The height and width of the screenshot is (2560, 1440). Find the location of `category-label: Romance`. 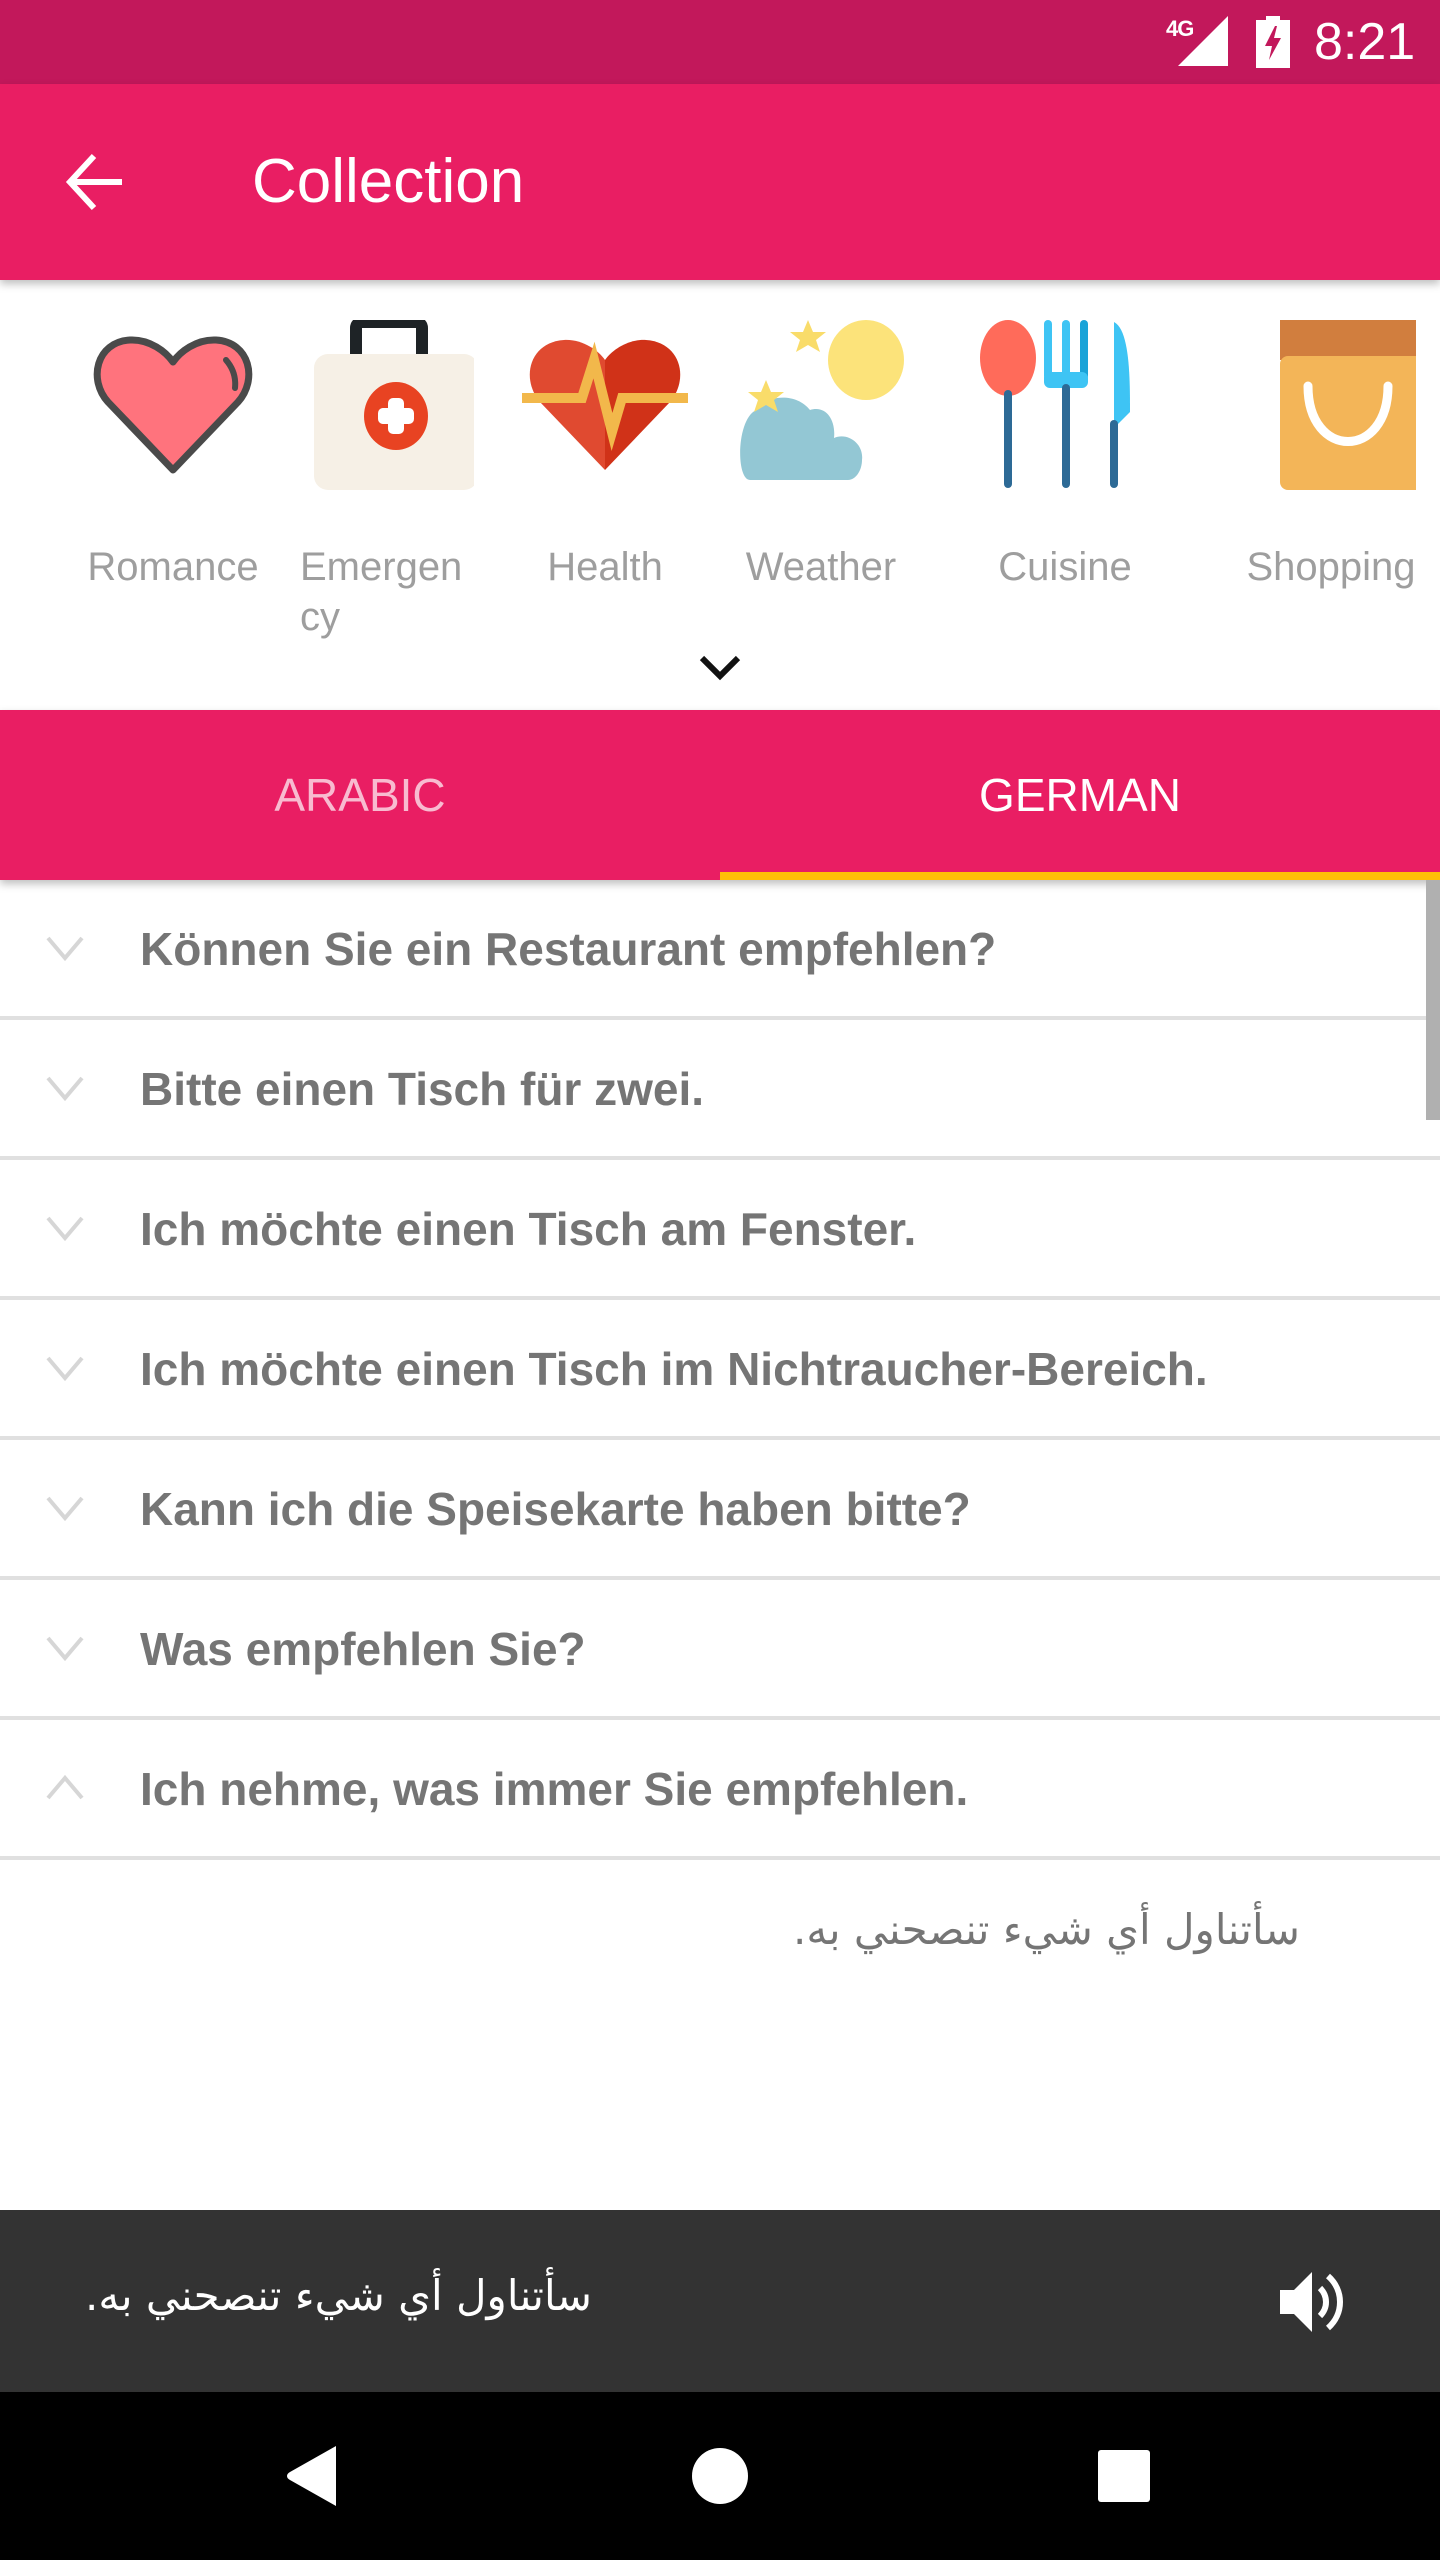

category-label: Romance is located at coordinates (173, 567).